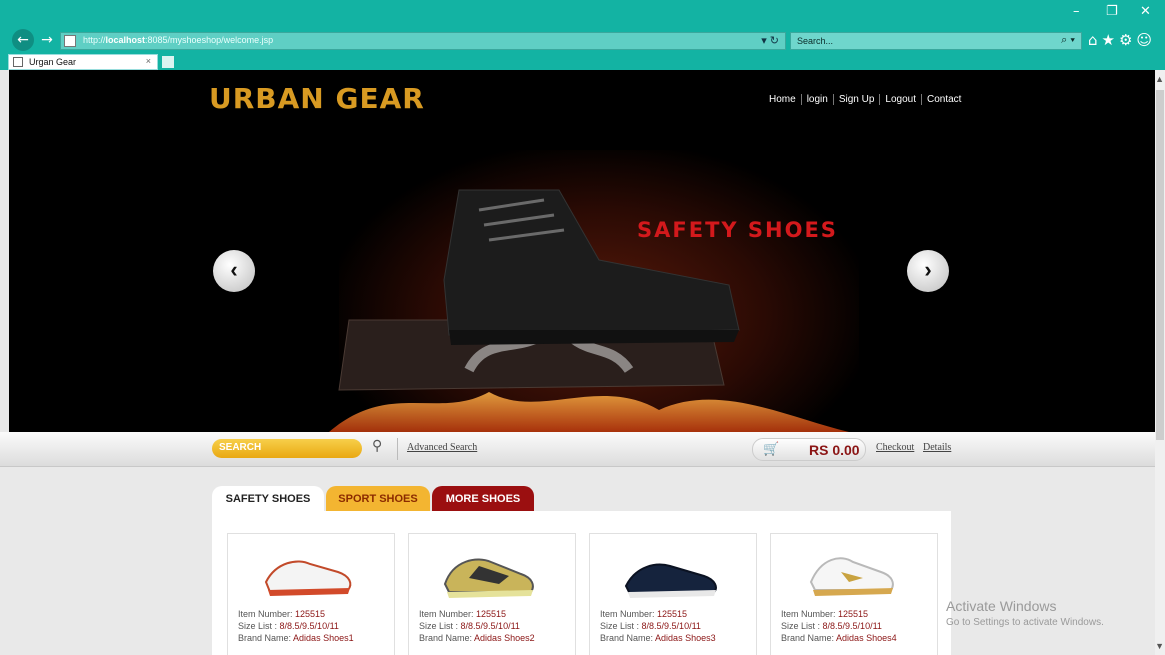  I want to click on divider, so click(397, 449).